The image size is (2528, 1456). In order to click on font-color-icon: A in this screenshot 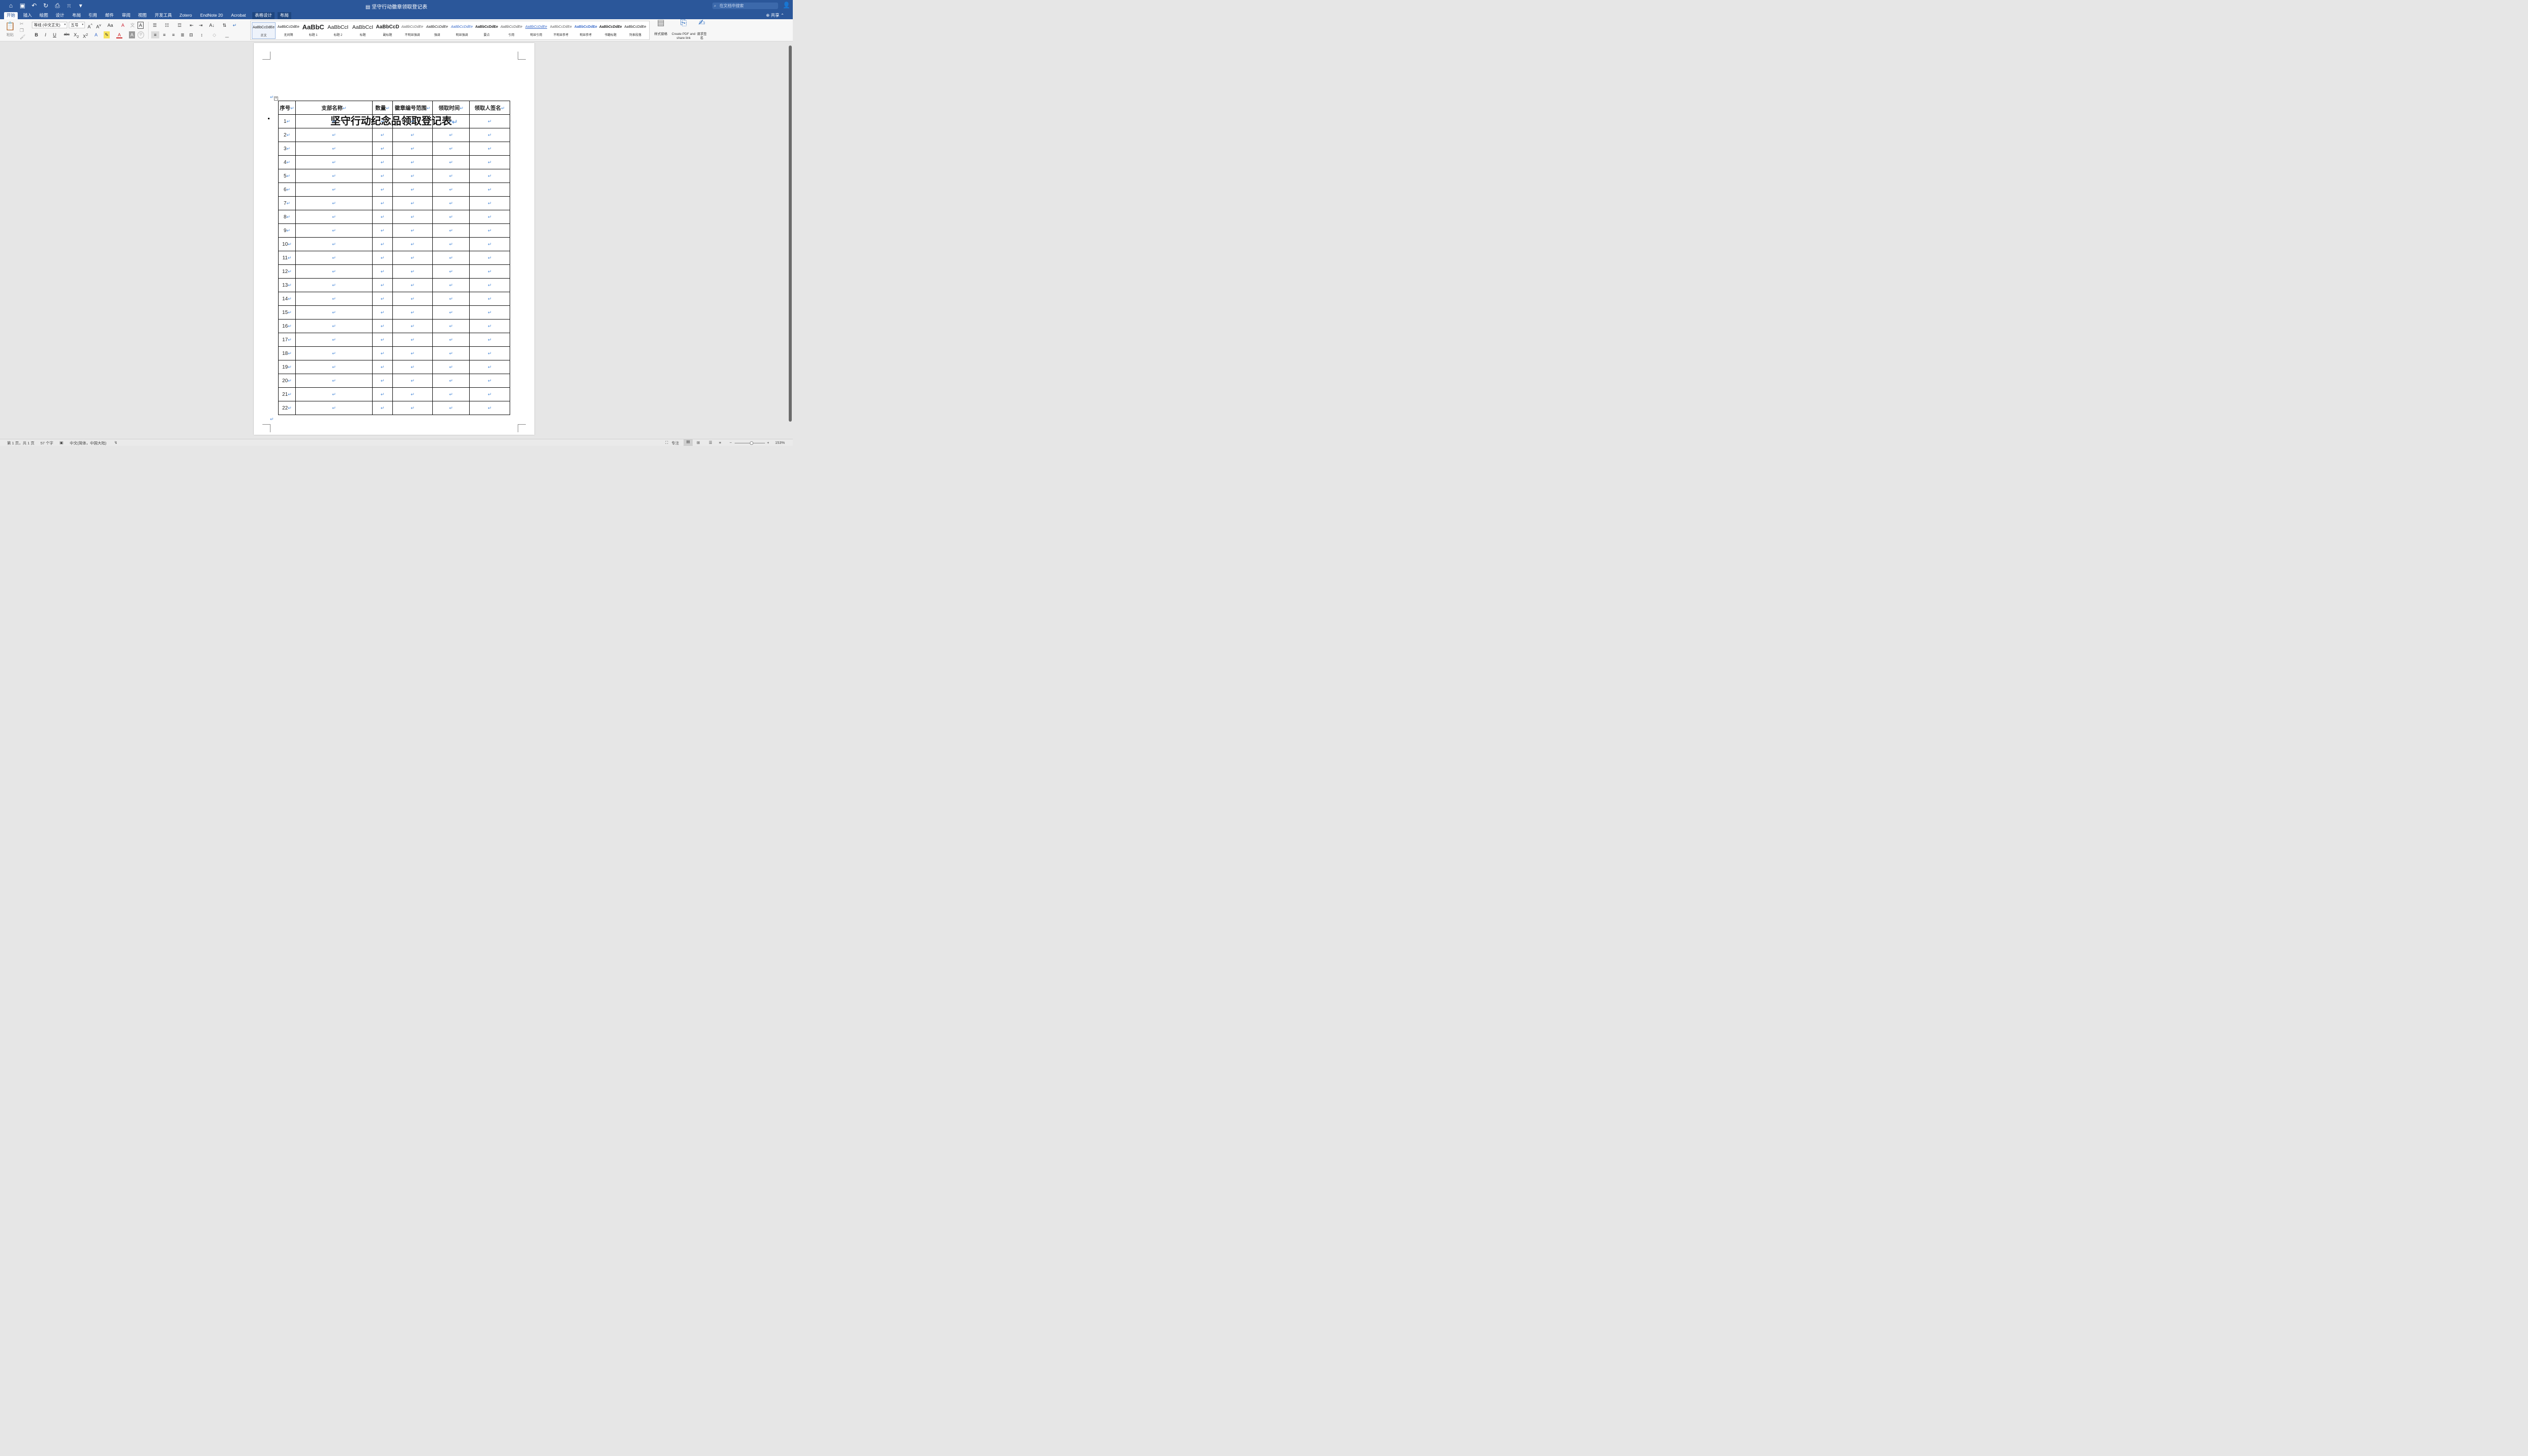, I will do `click(119, 34)`.